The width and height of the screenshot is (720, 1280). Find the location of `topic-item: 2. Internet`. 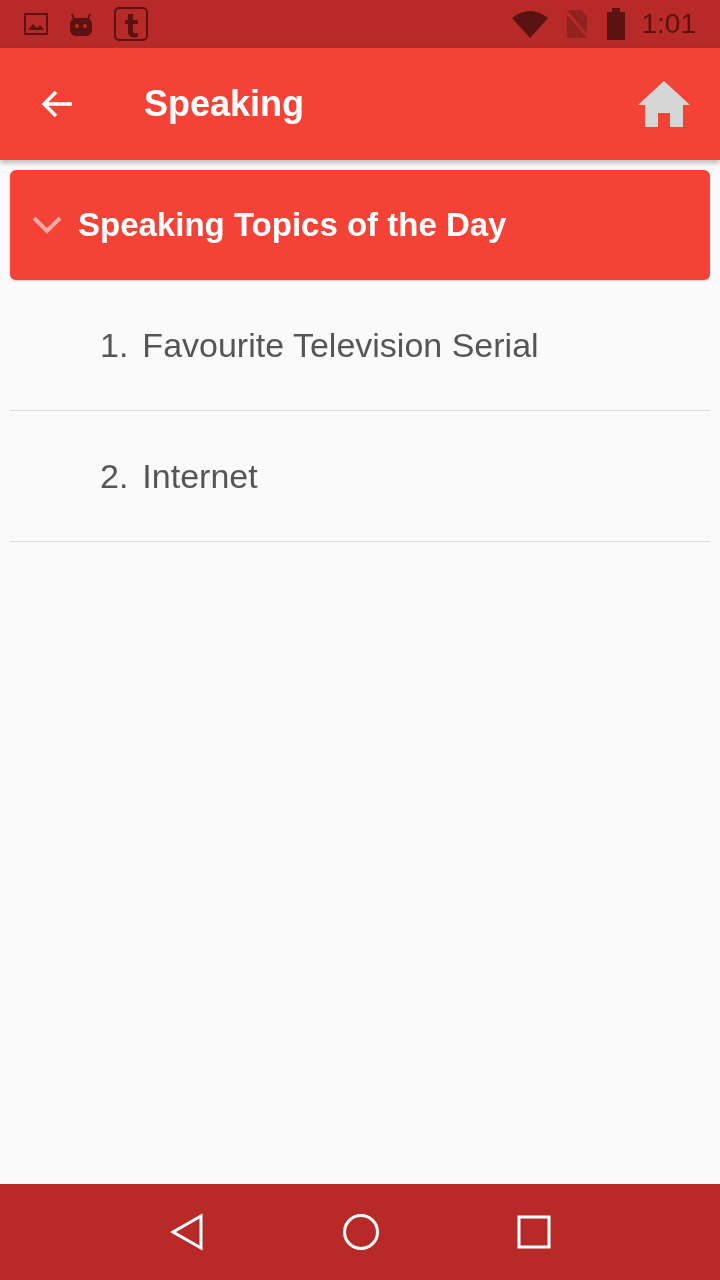

topic-item: 2. Internet is located at coordinates (360, 476).